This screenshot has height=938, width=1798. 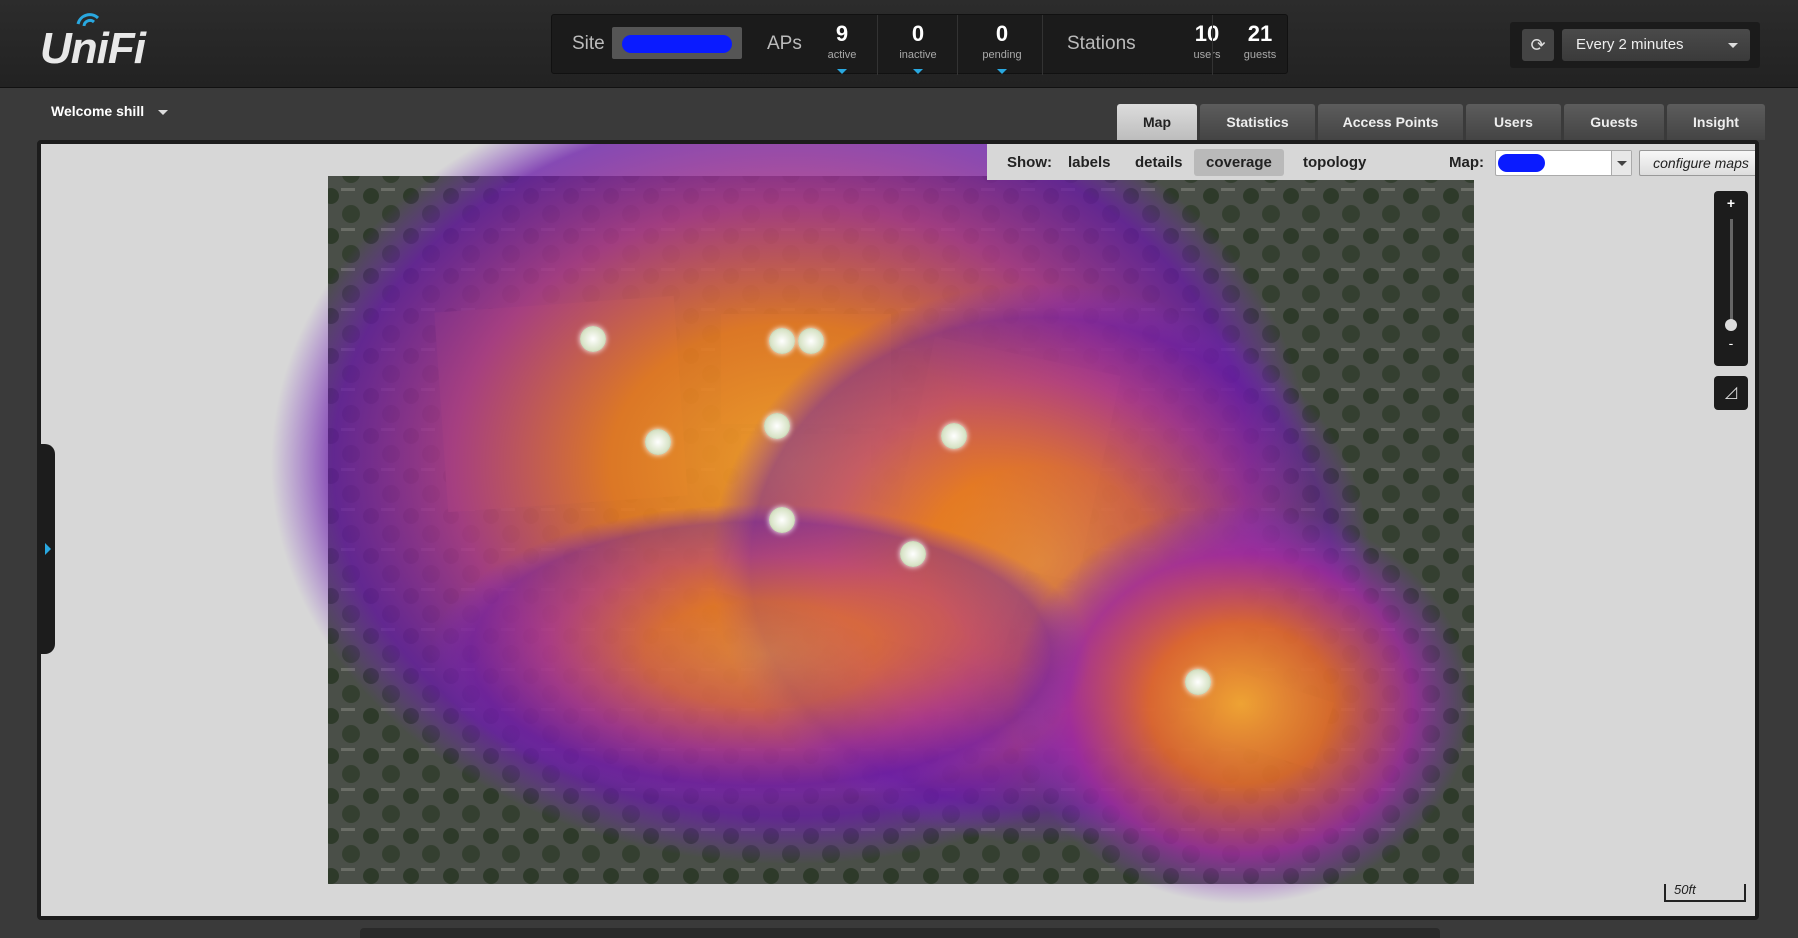 I want to click on active-caret-icon, so click(x=842, y=71).